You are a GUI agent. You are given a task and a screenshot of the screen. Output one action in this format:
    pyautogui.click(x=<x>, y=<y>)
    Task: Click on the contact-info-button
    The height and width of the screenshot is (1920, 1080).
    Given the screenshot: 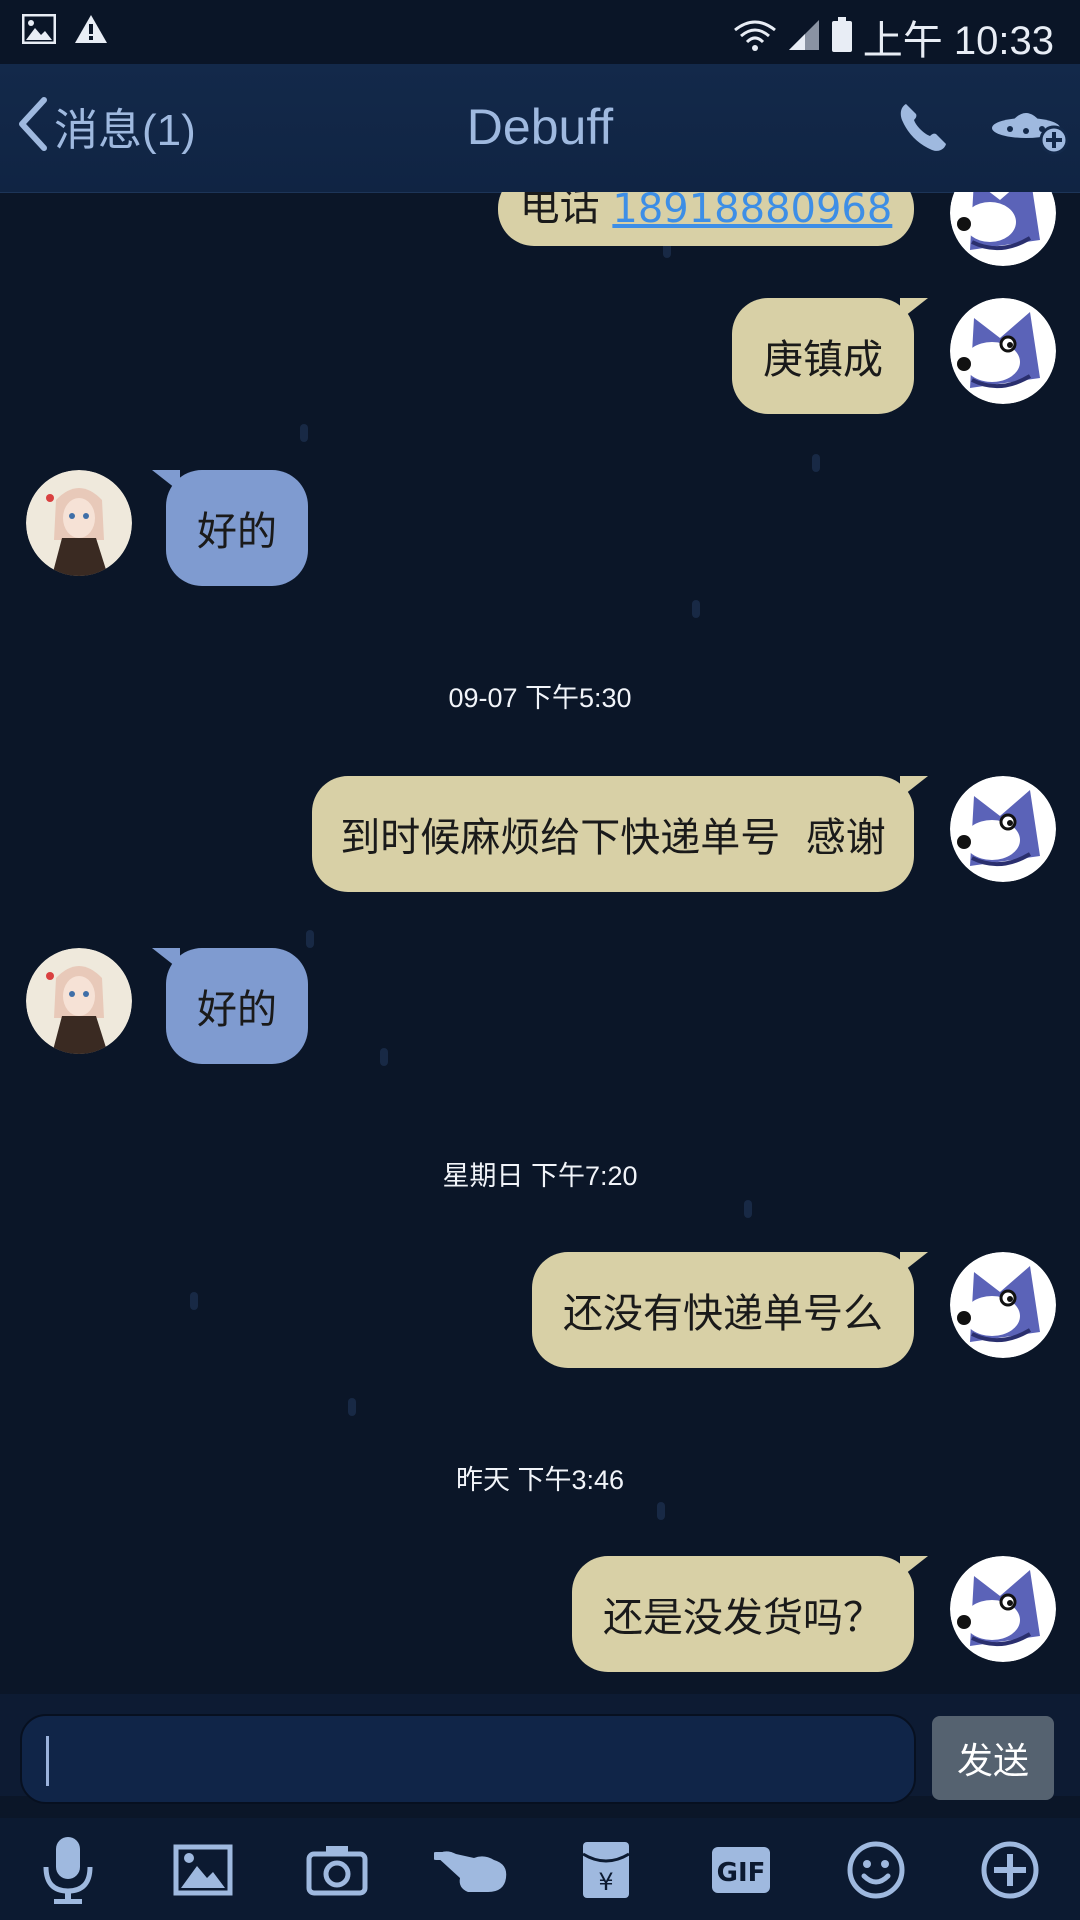 What is the action you would take?
    pyautogui.click(x=1030, y=130)
    